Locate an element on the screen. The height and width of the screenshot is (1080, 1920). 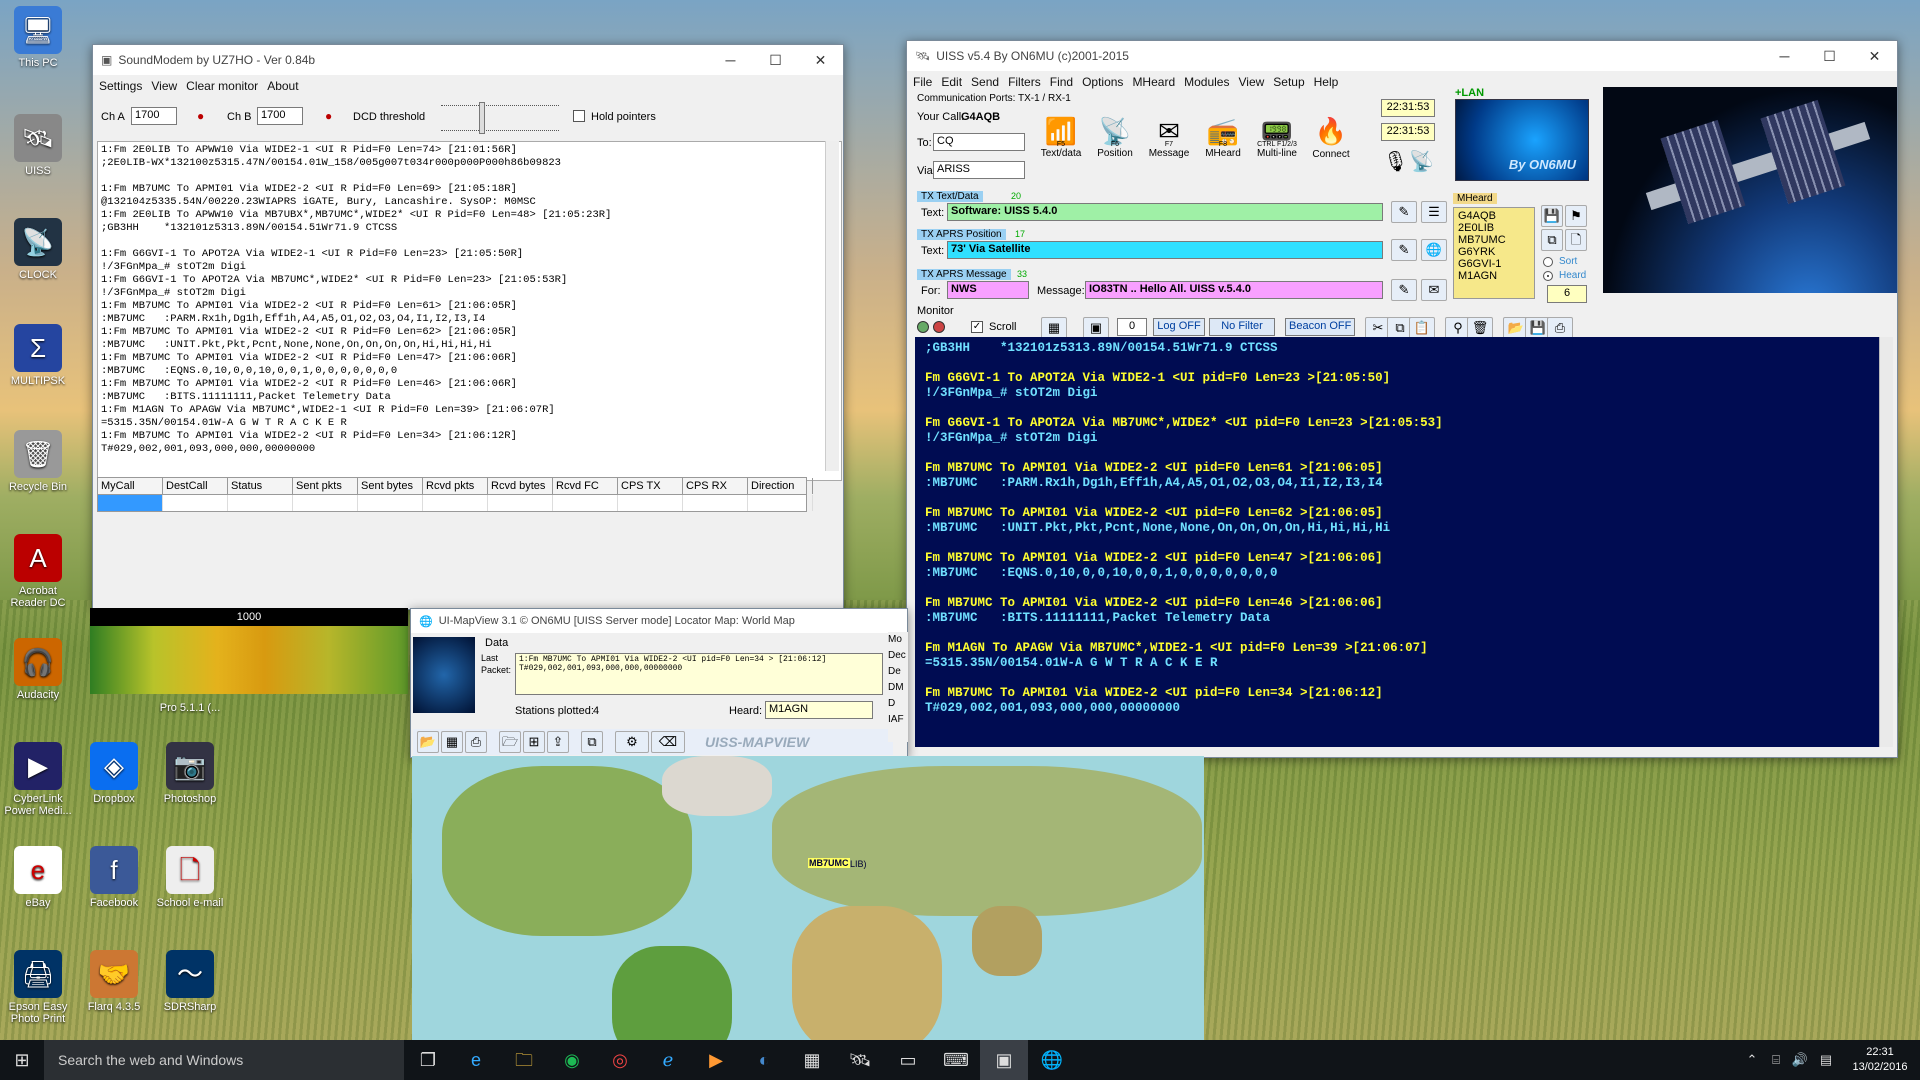
menu-mheard: MHeard is located at coordinates (1153, 82).